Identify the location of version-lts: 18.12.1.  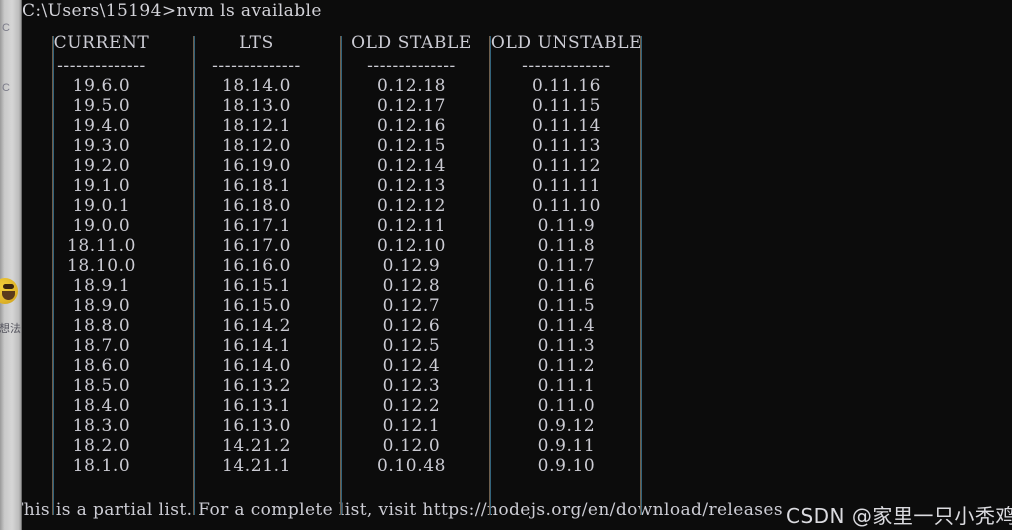
(256, 126).